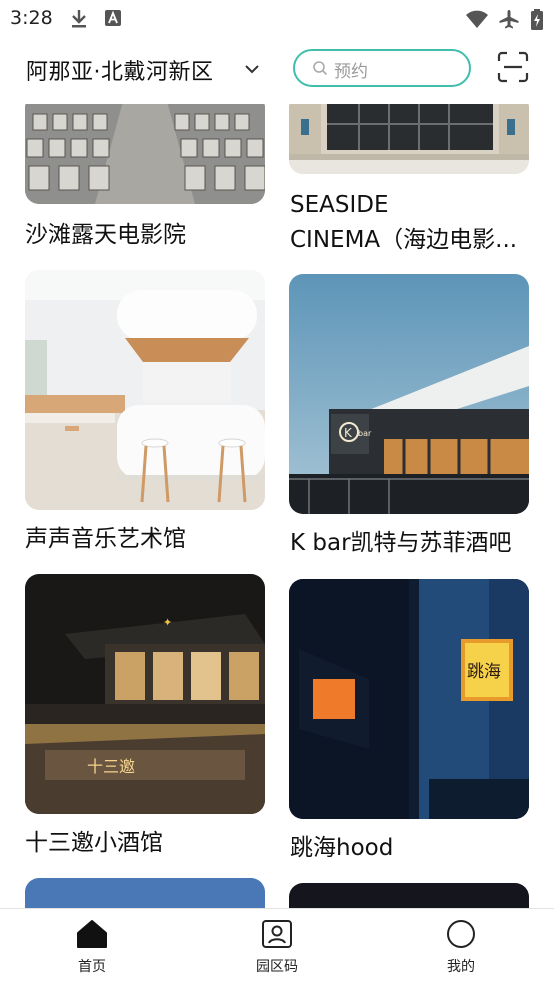 This screenshot has width=554, height=985. What do you see at coordinates (509, 21) in the screenshot?
I see `airplane-mode-icon` at bounding box center [509, 21].